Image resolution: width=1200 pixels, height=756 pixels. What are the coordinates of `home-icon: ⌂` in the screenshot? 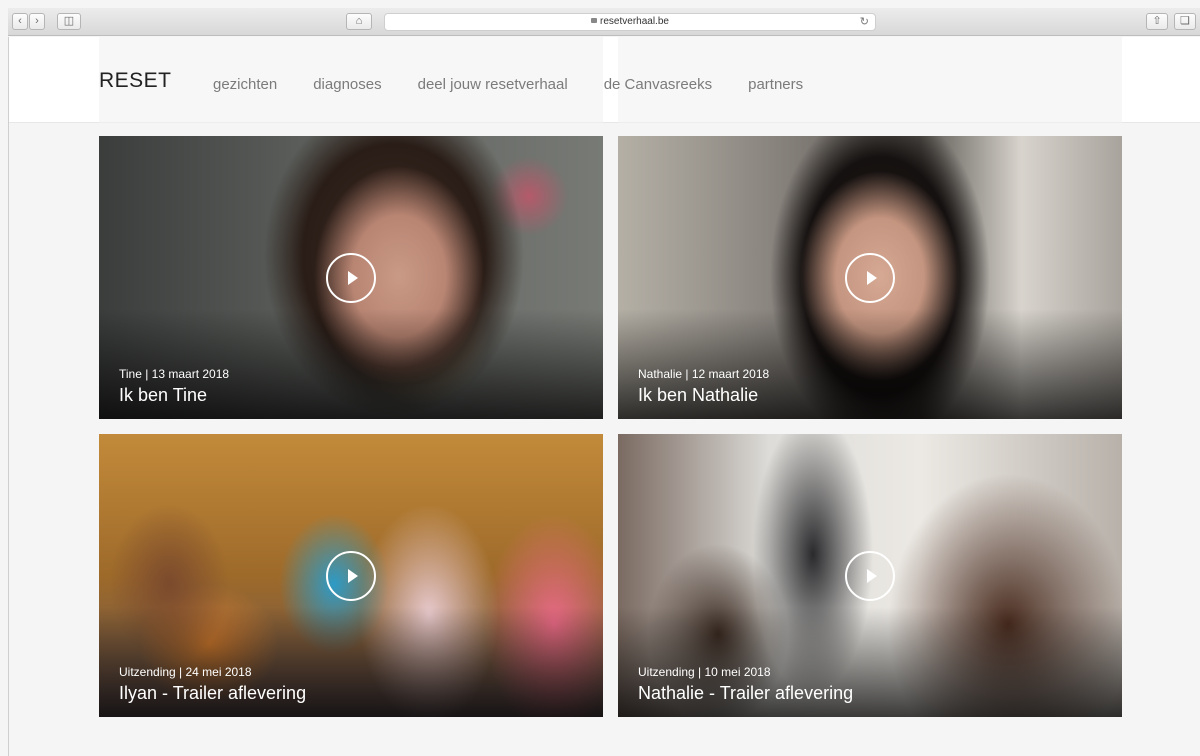 It's located at (359, 21).